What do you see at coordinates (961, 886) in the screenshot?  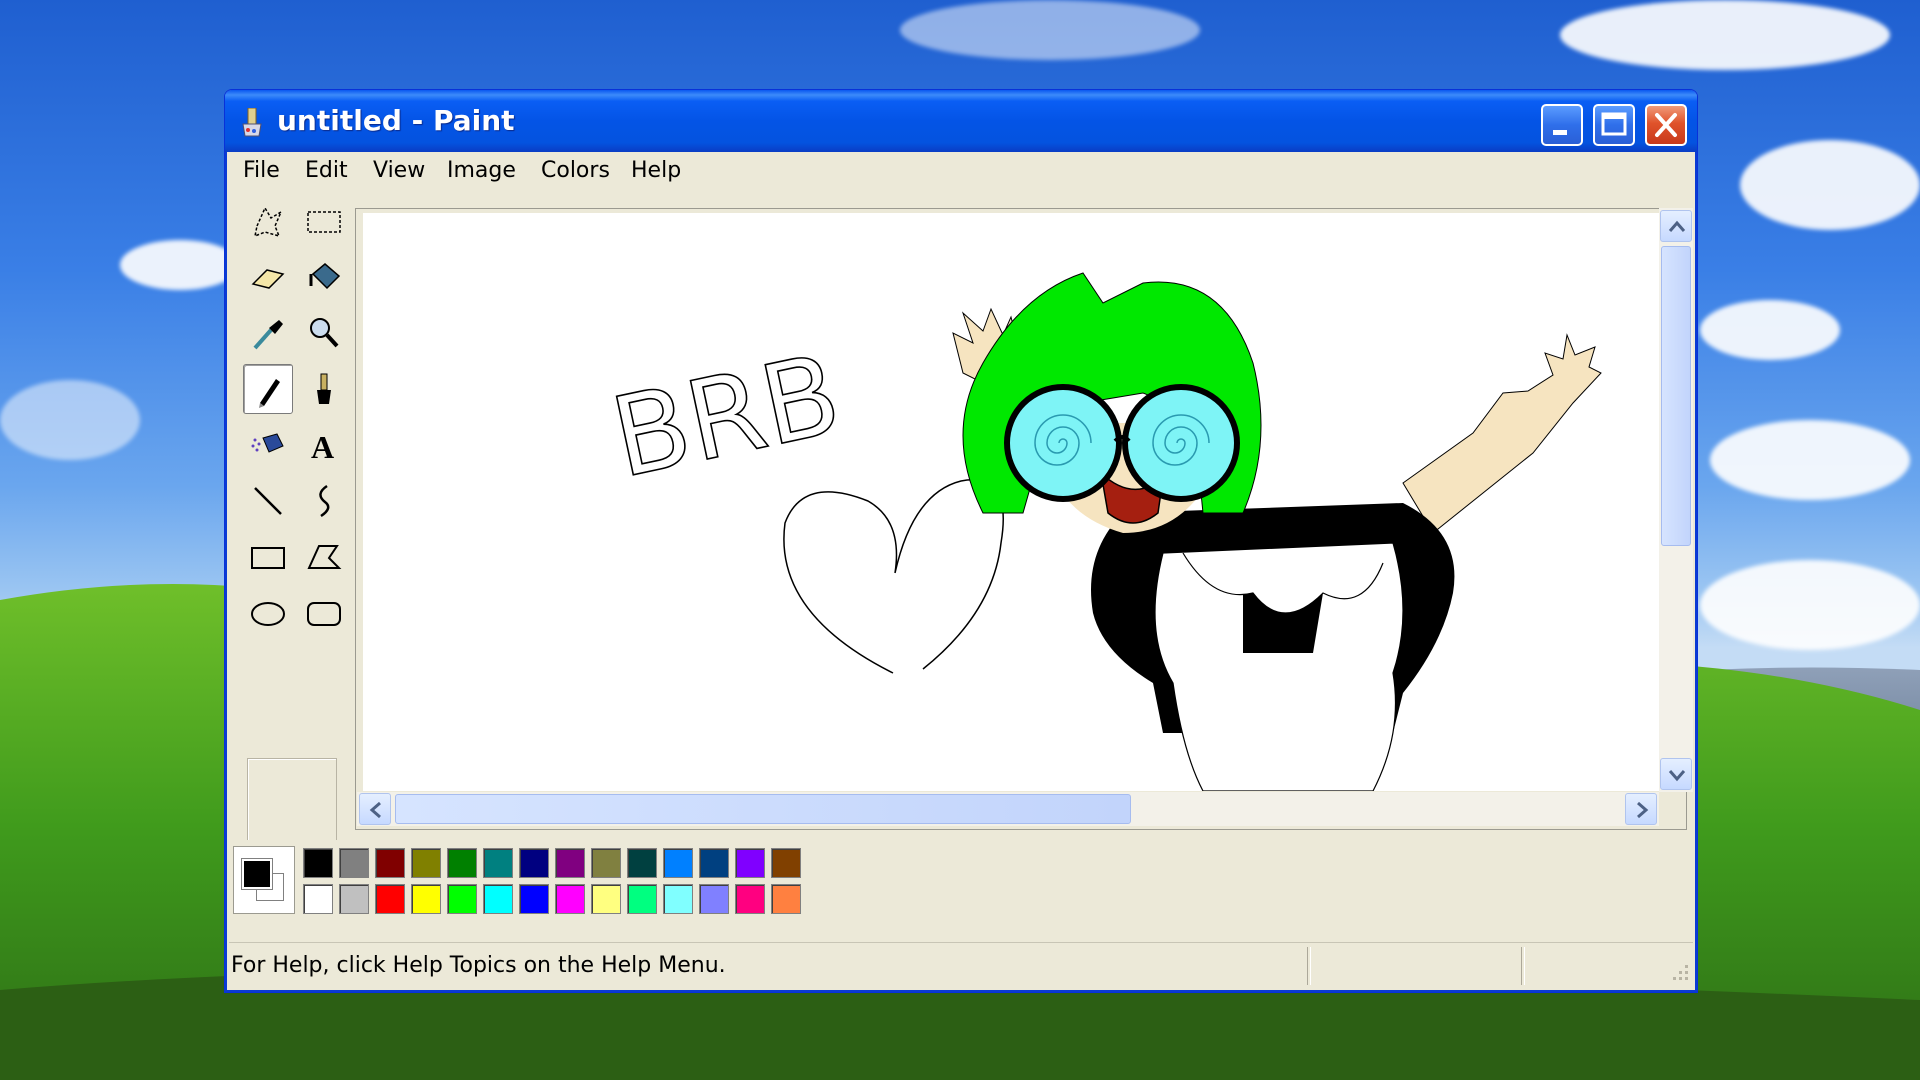 I see `color-palette` at bounding box center [961, 886].